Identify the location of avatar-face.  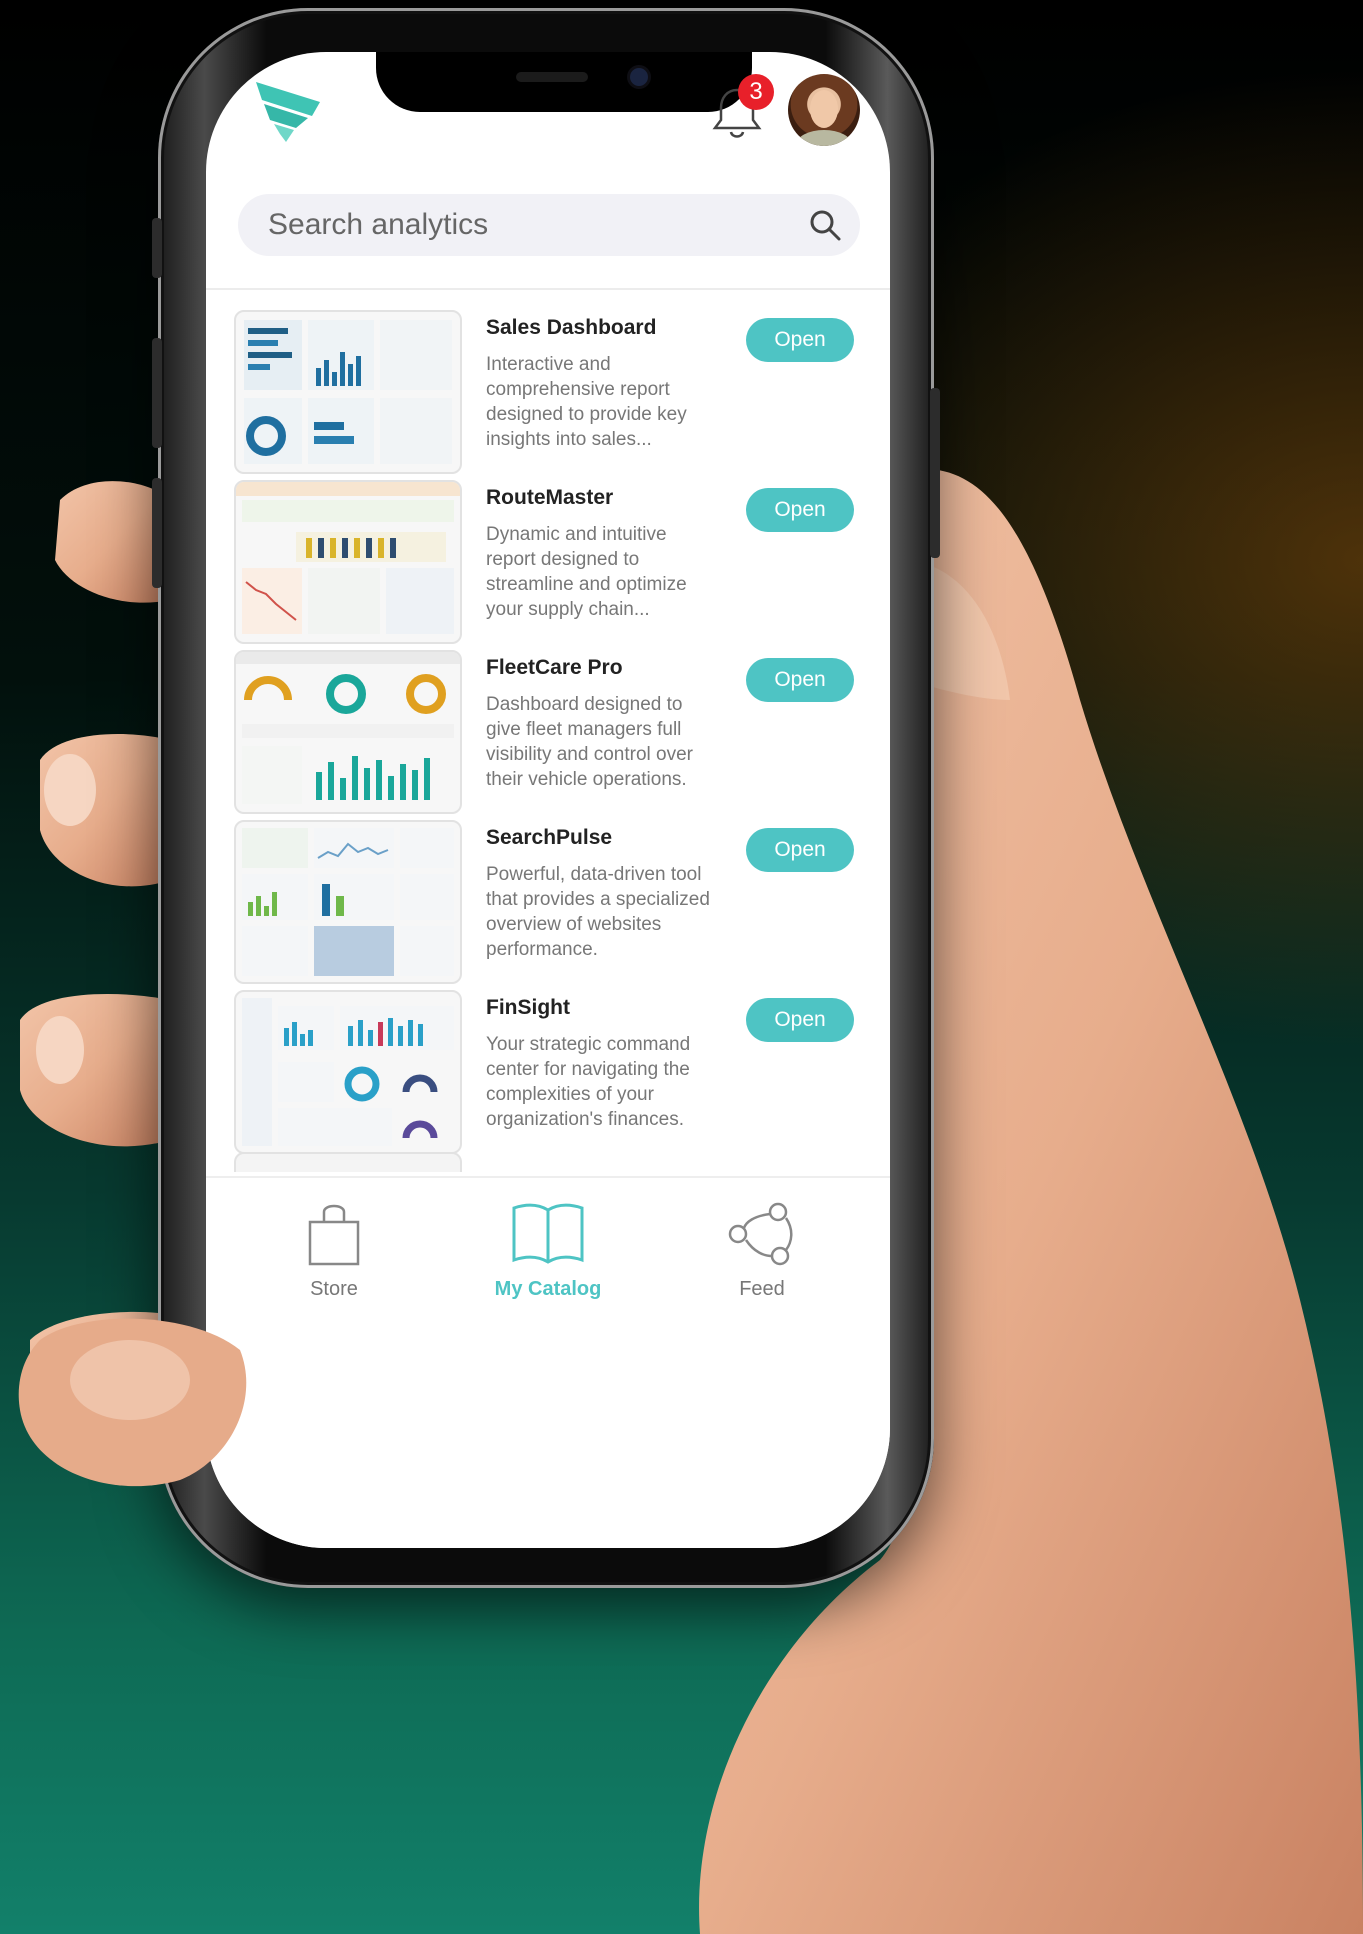
(824, 109).